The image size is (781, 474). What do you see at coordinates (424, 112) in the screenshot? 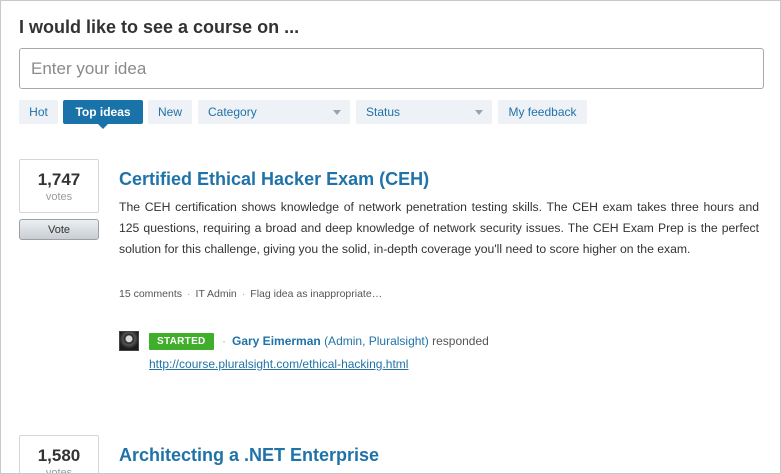
I see `status-select: Status` at bounding box center [424, 112].